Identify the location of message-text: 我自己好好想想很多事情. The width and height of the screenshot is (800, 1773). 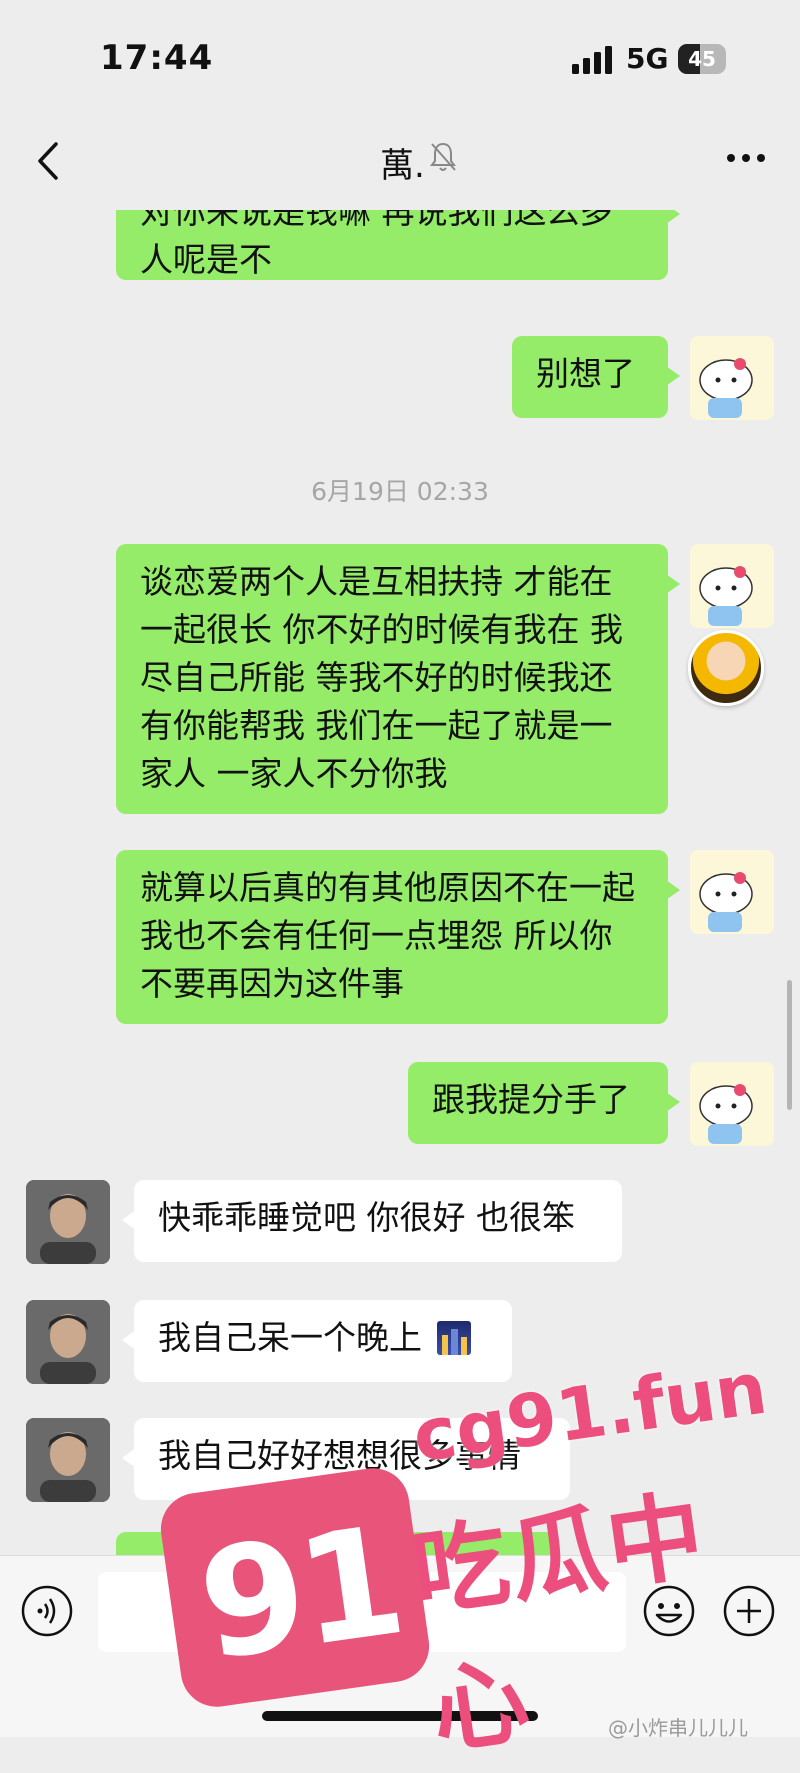
(339, 1455).